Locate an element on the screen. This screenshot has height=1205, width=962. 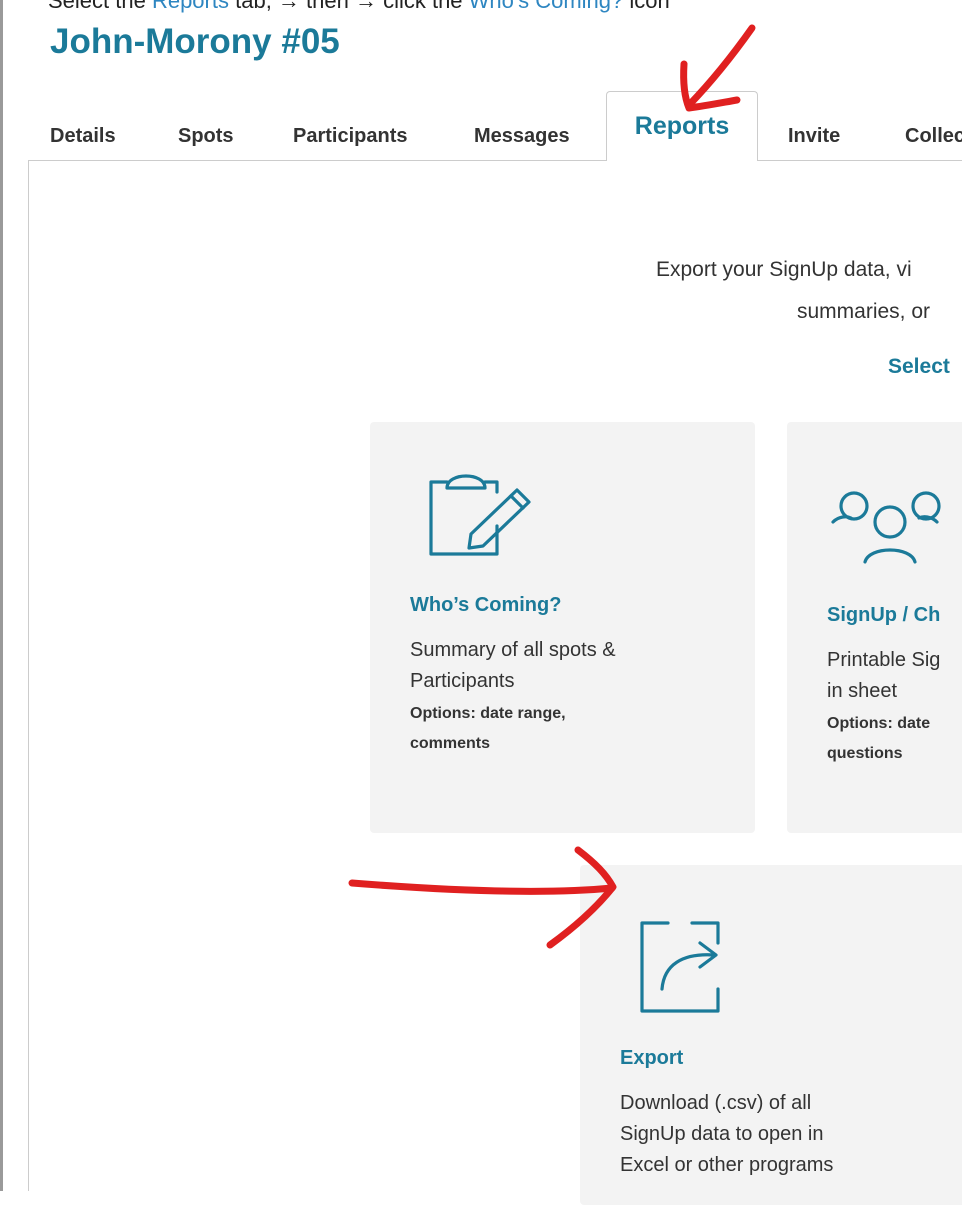
tab-messages: Messages is located at coordinates (522, 136).